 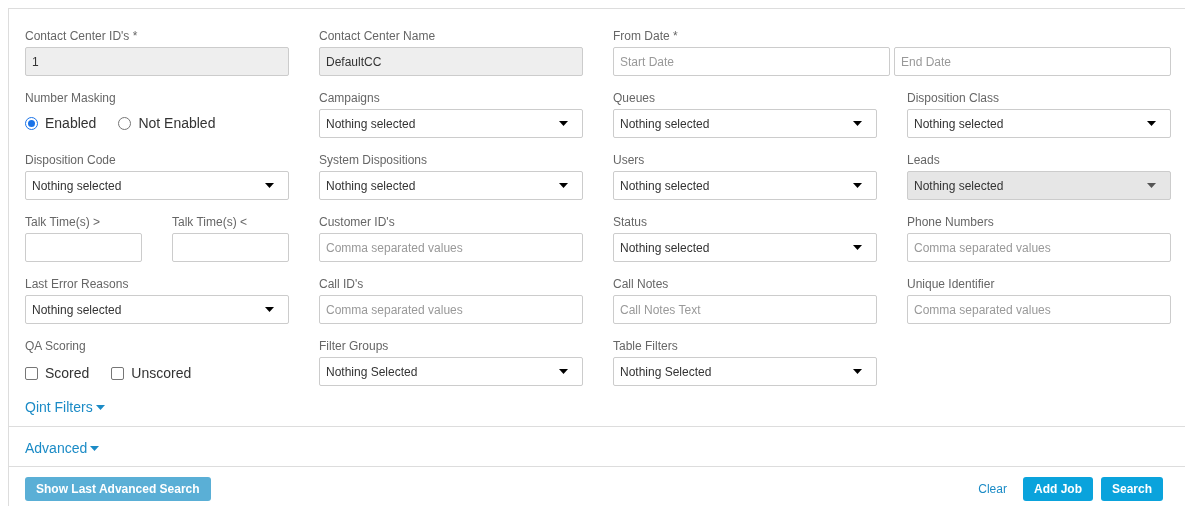 What do you see at coordinates (161, 373) in the screenshot?
I see `checkbox-label: Unscored` at bounding box center [161, 373].